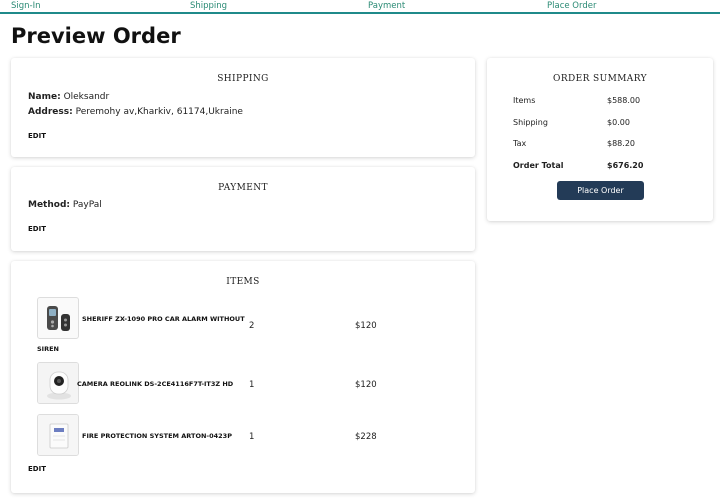 The height and width of the screenshot is (504, 727). I want to click on step-sign-in: Sign-In, so click(26, 6).